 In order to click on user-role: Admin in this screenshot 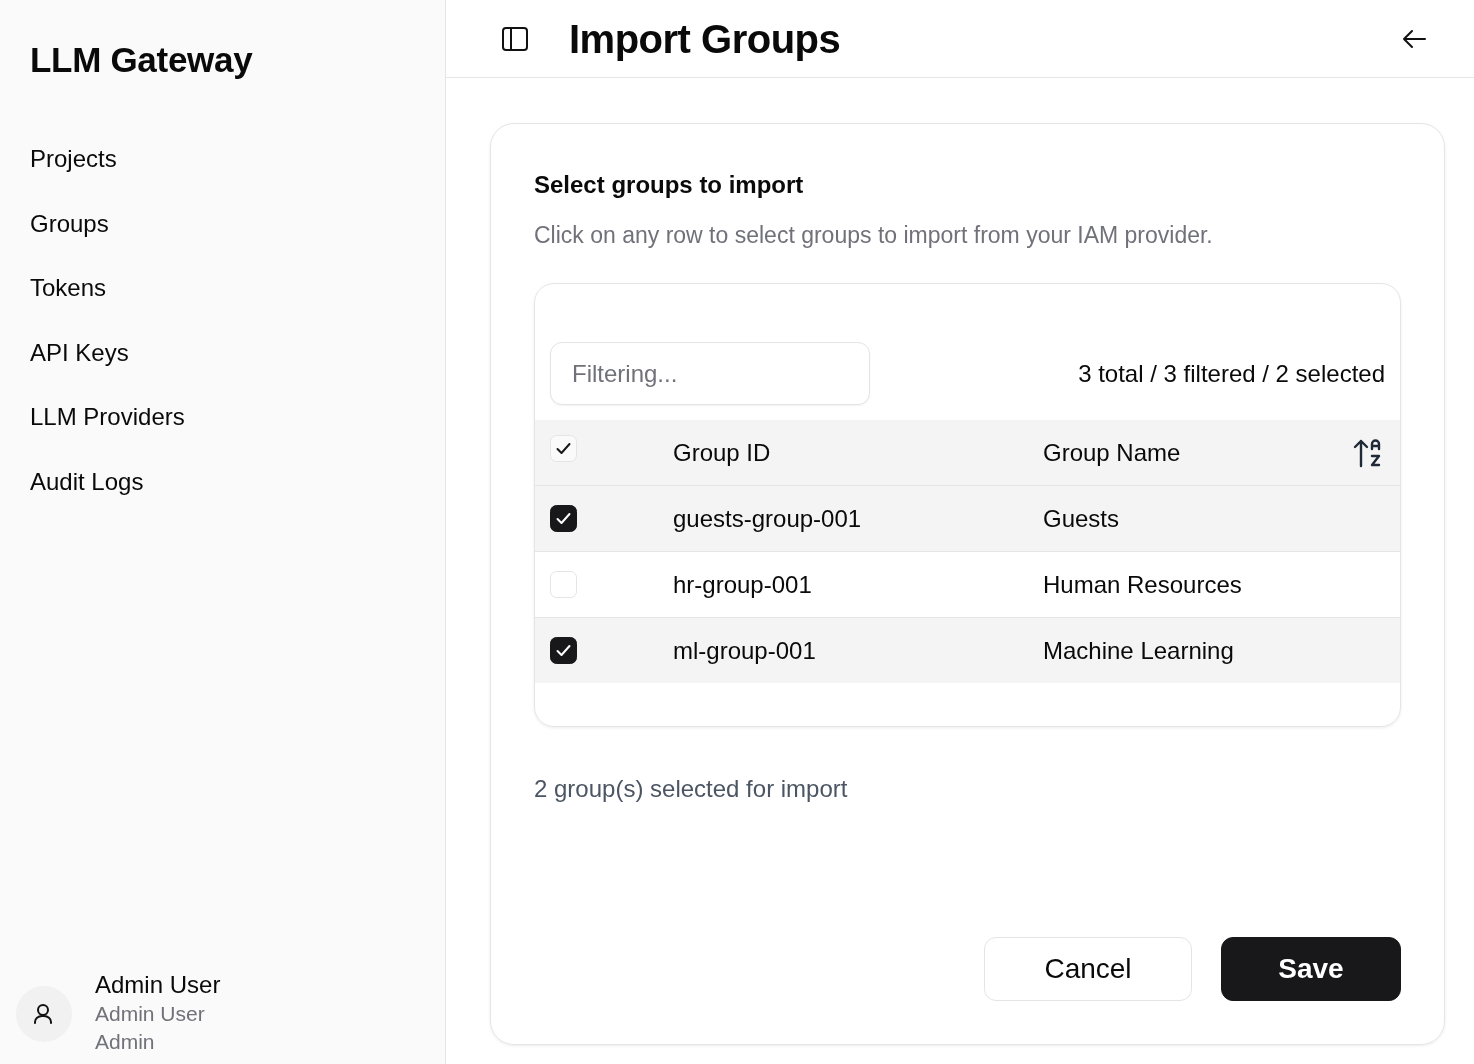, I will do `click(125, 1042)`.